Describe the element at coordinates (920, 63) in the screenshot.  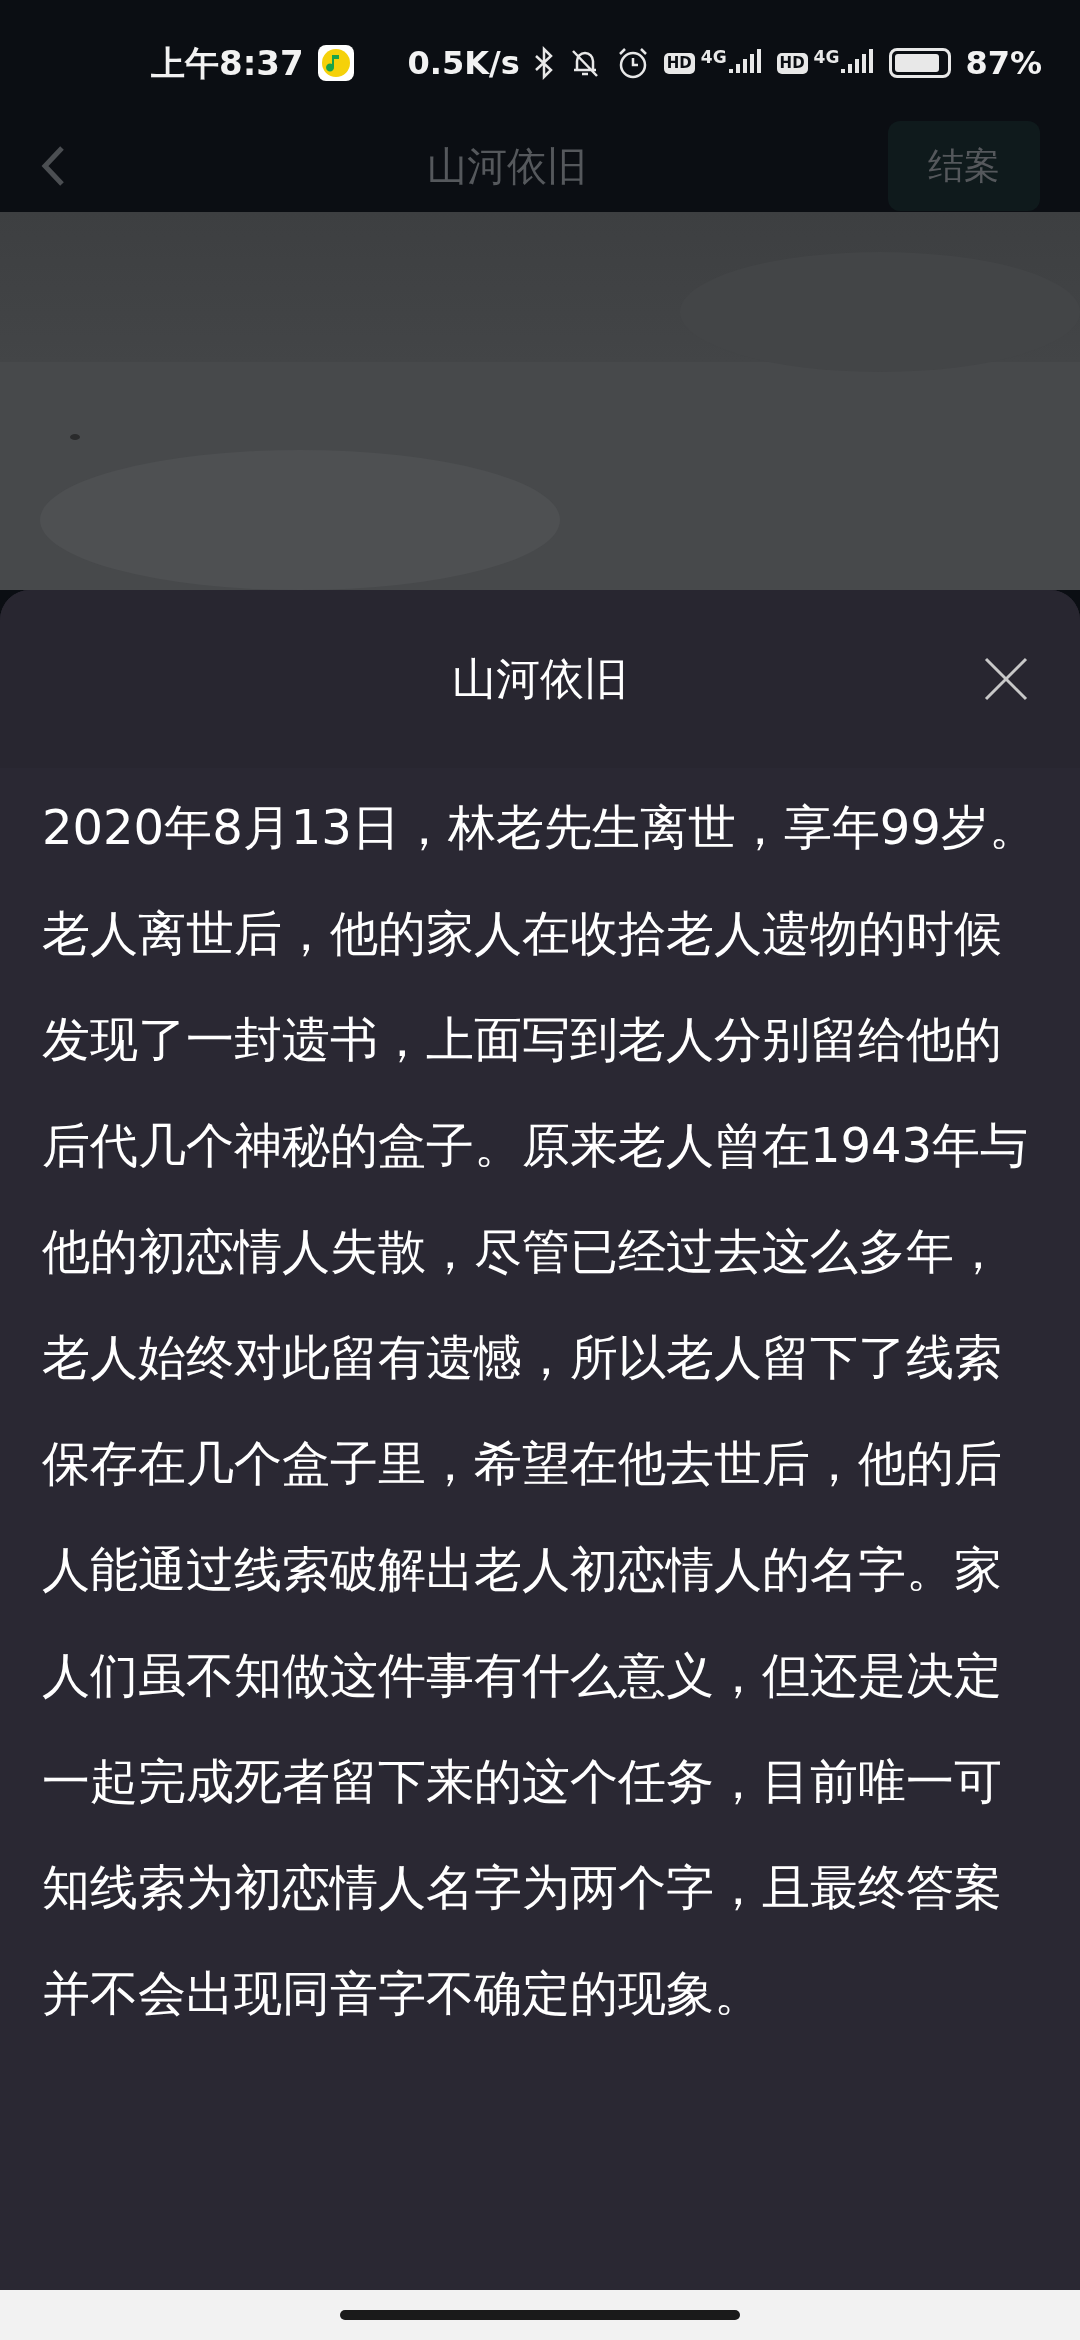
I see `battery-icon` at that location.